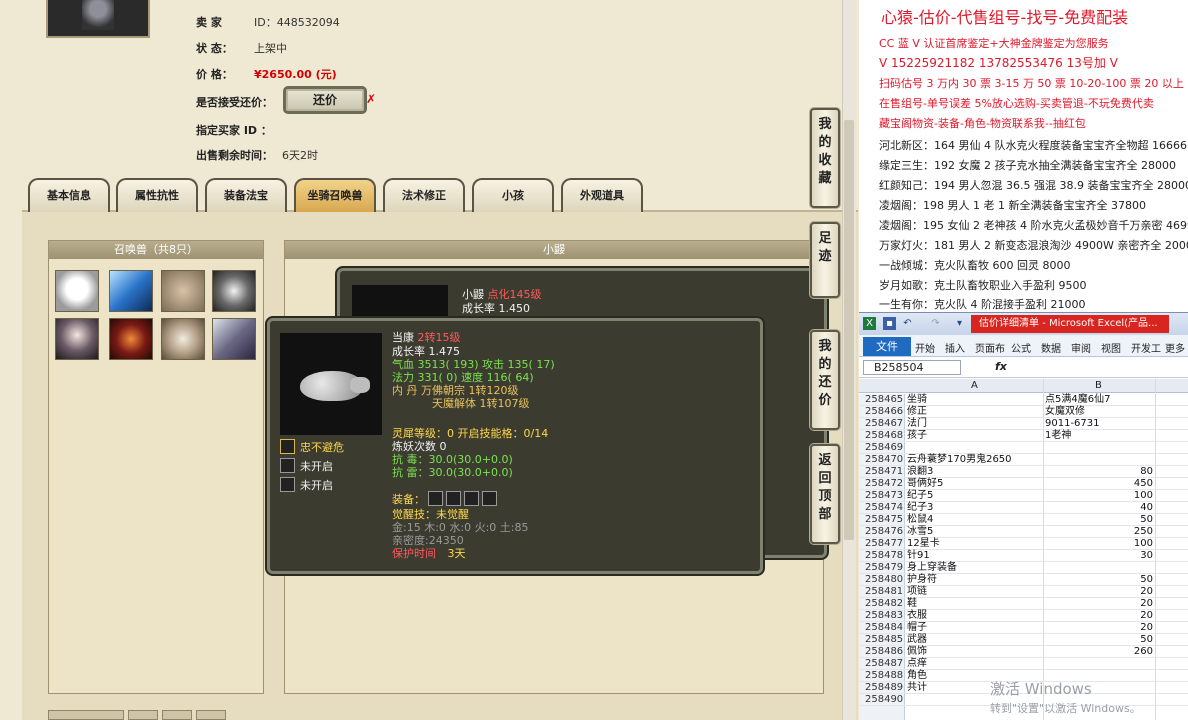 The width and height of the screenshot is (1188, 720). What do you see at coordinates (1023, 412) in the screenshot?
I see `table-row: 258466 修正 女魔双修` at bounding box center [1023, 412].